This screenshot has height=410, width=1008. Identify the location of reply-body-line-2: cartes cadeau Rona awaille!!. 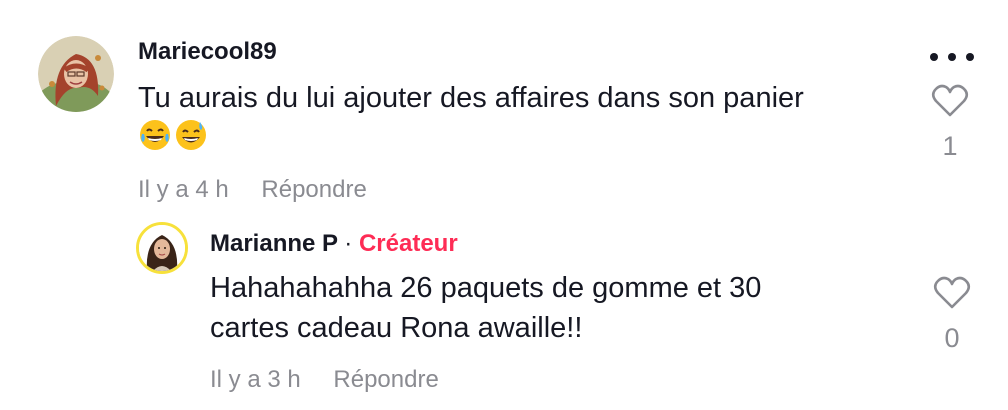
(396, 328).